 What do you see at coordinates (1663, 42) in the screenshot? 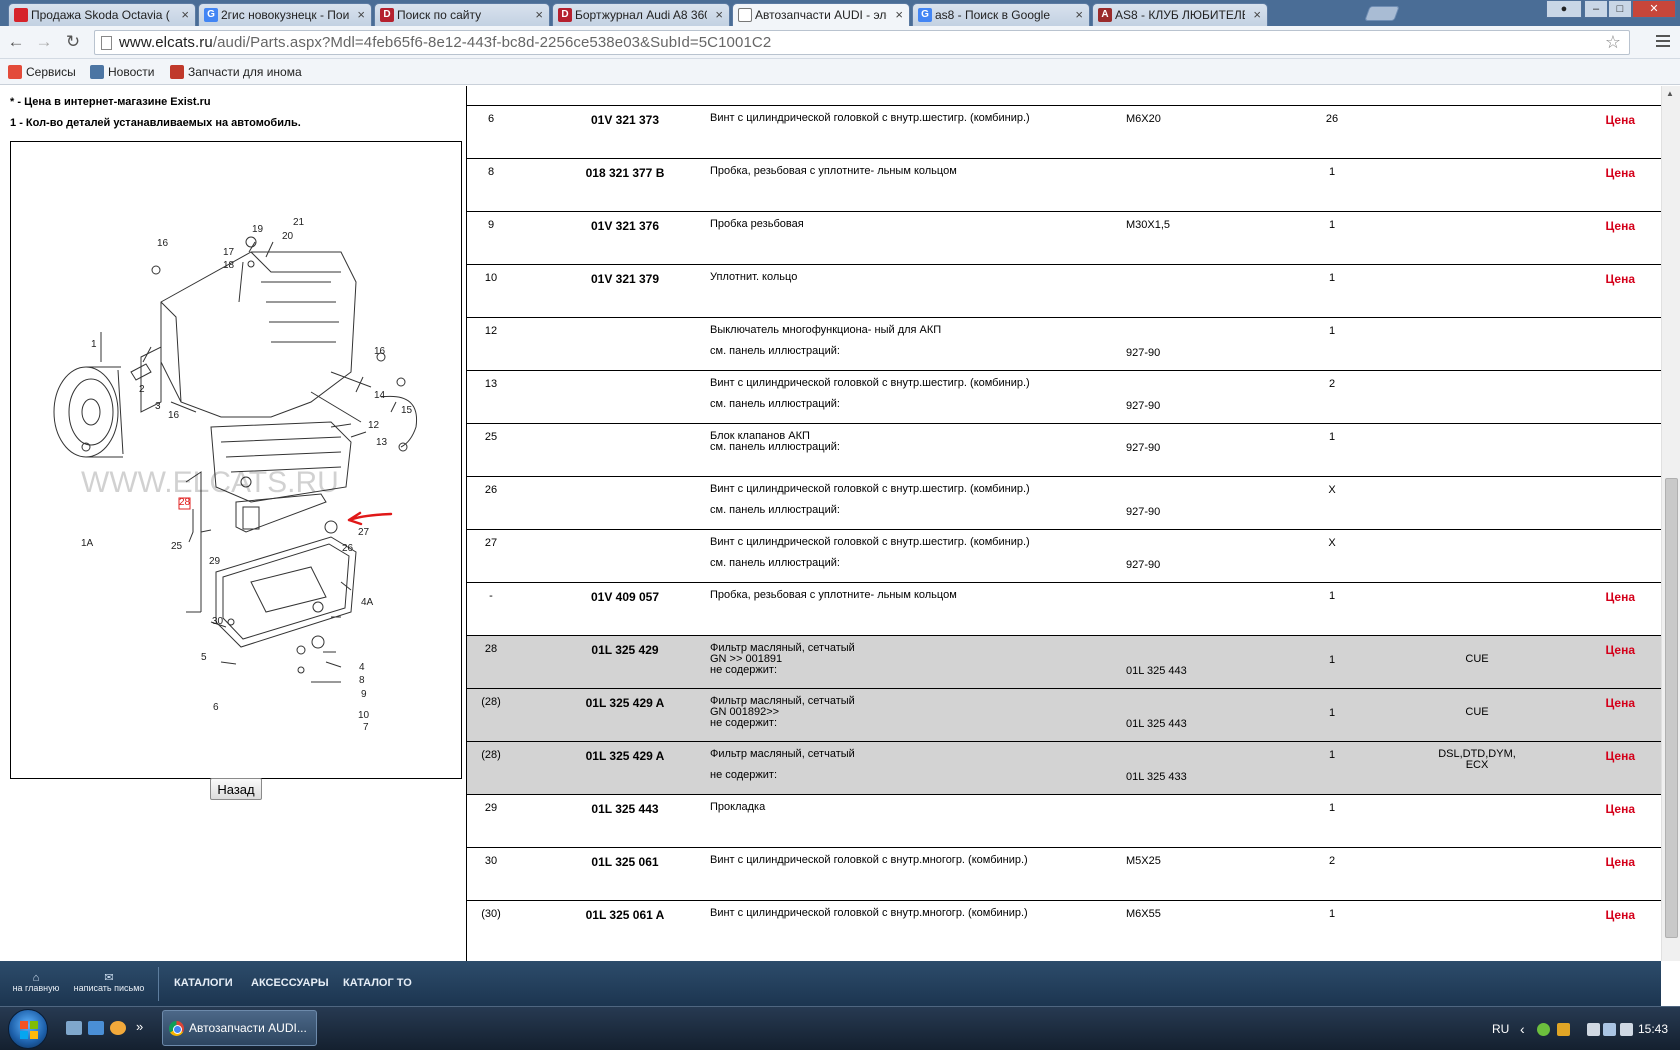
I see `chrome-menu-icon` at bounding box center [1663, 42].